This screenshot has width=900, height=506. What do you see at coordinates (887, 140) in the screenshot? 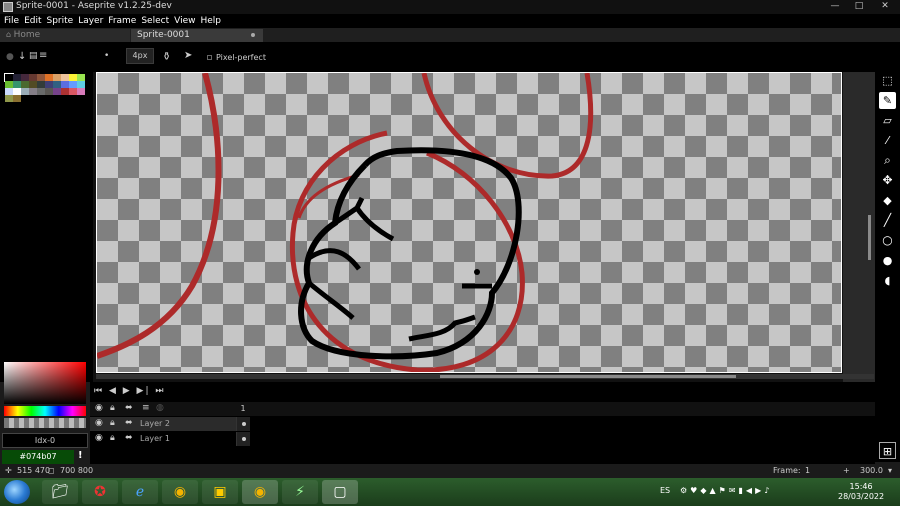
I see `eyedropper-tool-icon: ⁄` at bounding box center [887, 140].